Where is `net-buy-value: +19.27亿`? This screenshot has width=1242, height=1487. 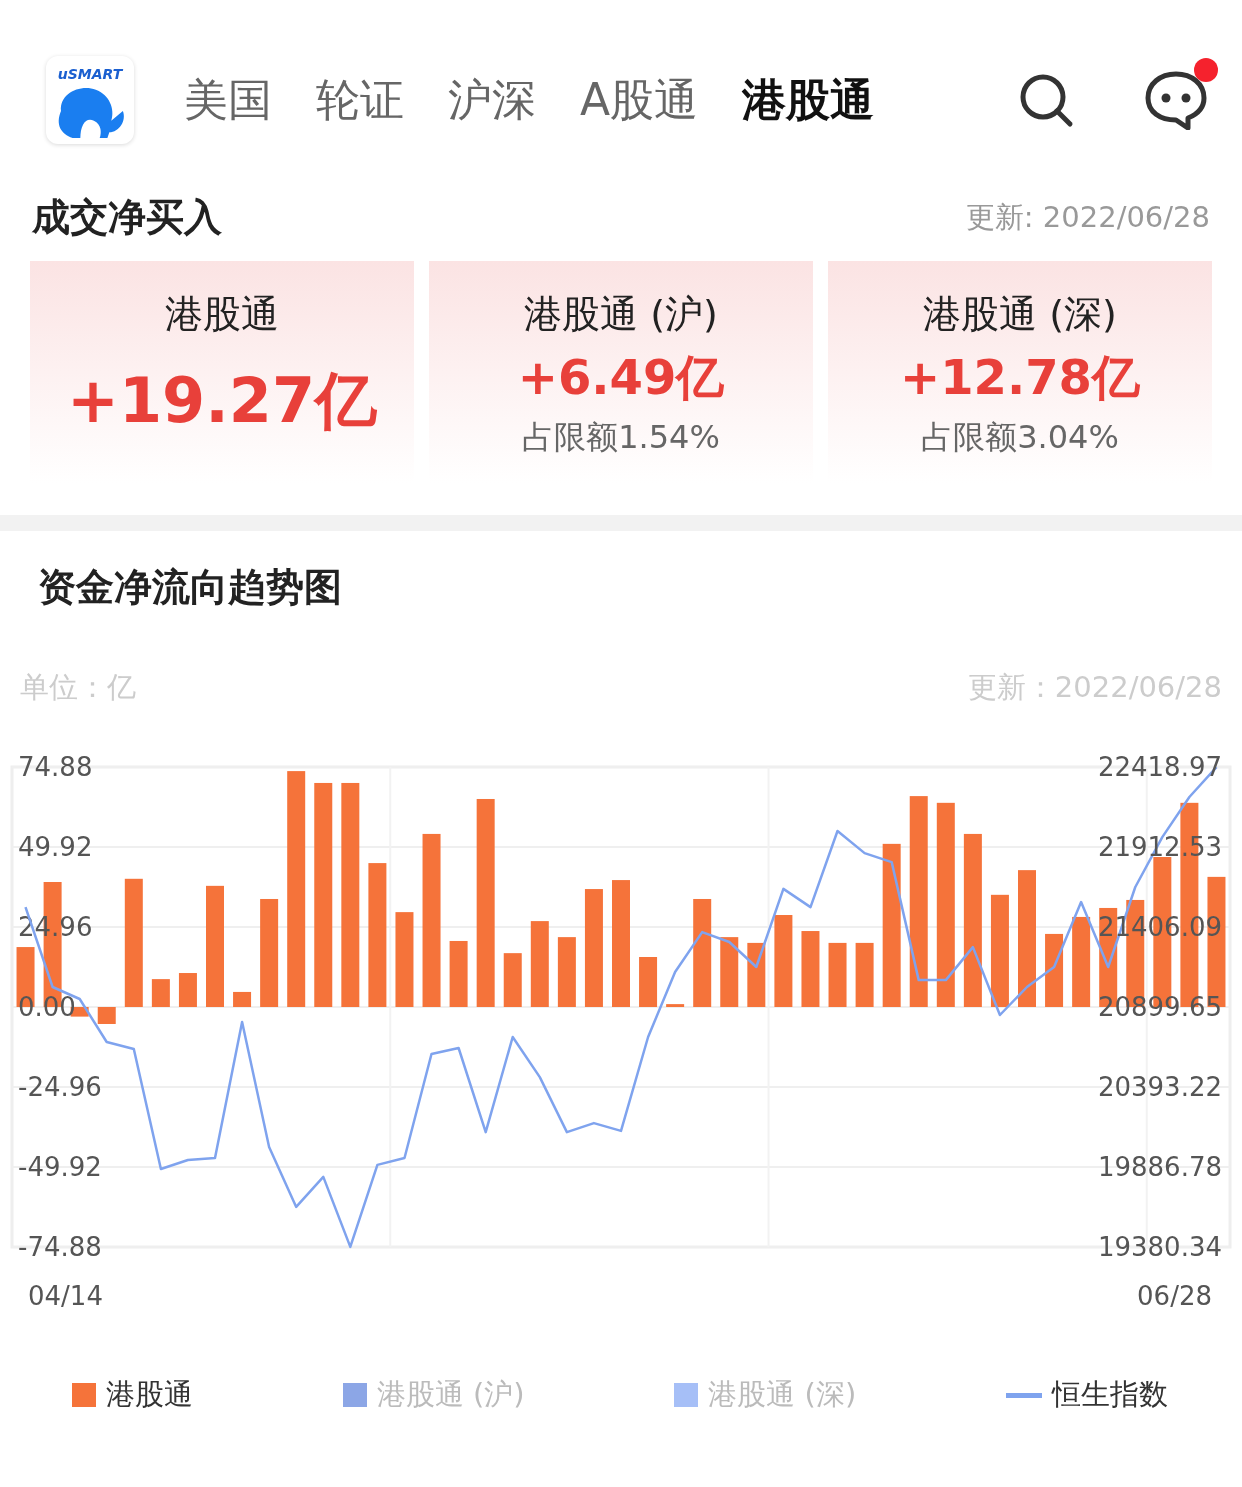 net-buy-value: +19.27亿 is located at coordinates (222, 401).